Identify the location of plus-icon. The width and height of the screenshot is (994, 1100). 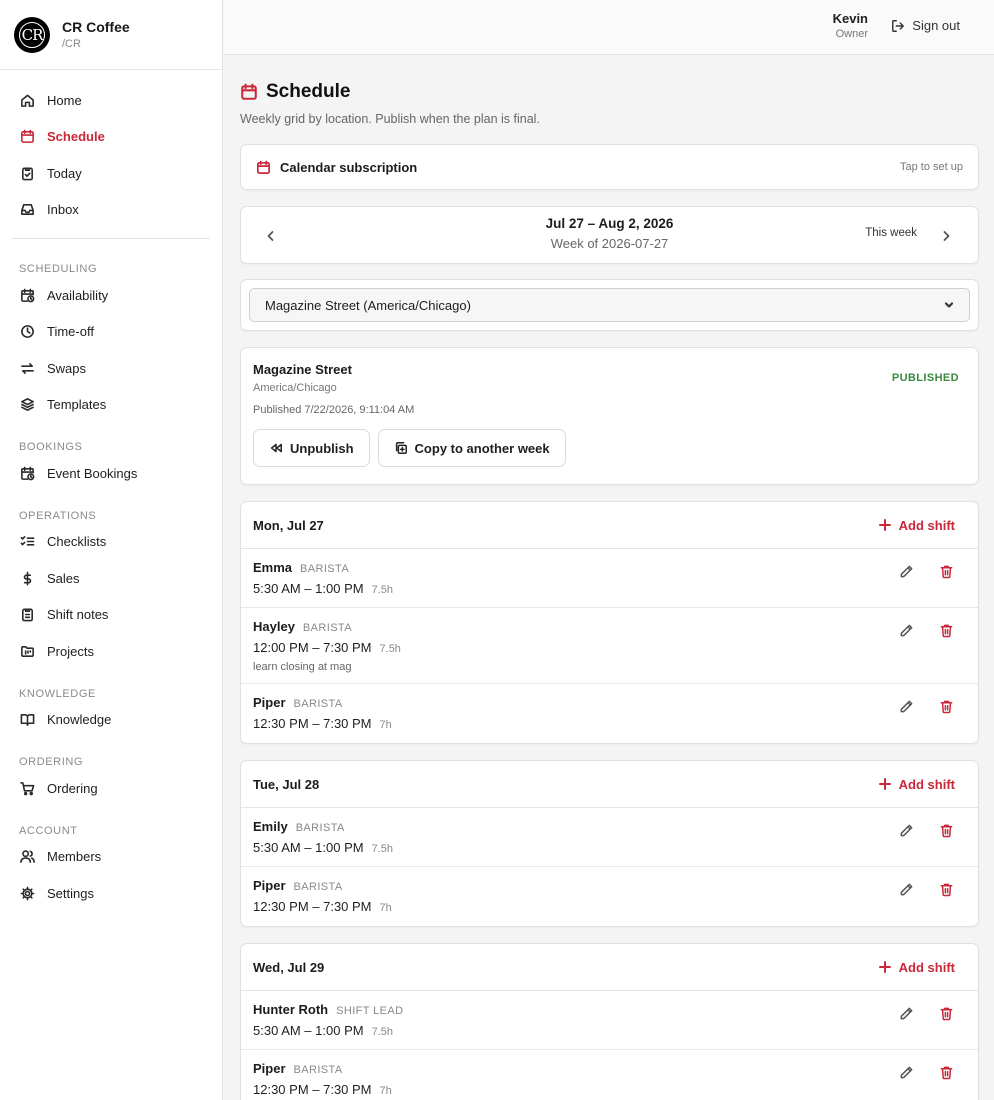
(888, 967).